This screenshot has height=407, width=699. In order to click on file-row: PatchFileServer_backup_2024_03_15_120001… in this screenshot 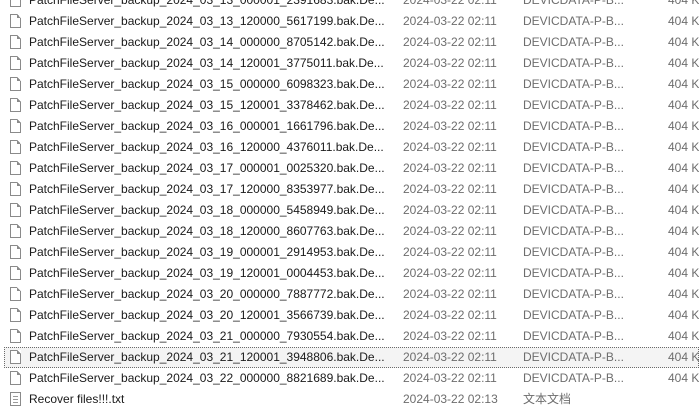, I will do `click(349, 105)`.